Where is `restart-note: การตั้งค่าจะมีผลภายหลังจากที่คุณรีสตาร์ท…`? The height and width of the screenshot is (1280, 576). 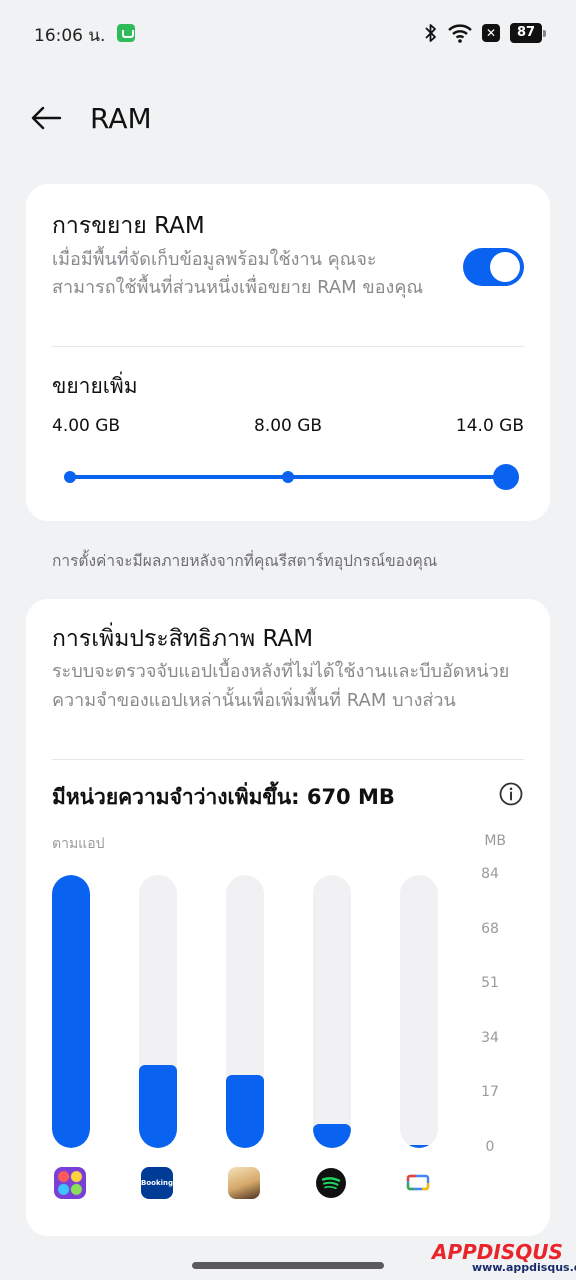 restart-note: การตั้งค่าจะมีผลภายหลังจากที่คุณรีสตาร์ท… is located at coordinates (245, 561).